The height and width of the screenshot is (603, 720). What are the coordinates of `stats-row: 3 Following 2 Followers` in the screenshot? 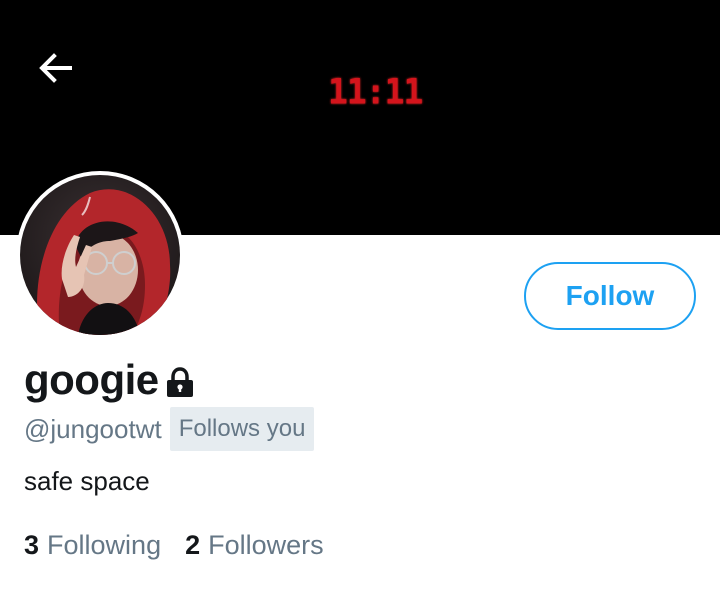 It's located at (186, 545).